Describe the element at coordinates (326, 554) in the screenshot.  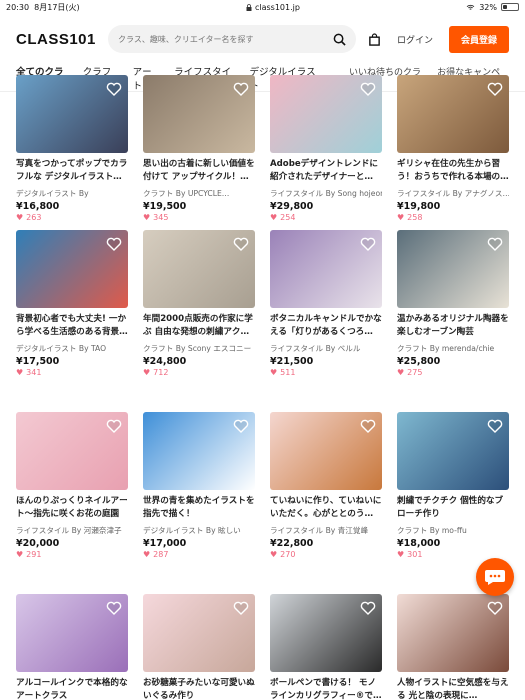
I see `class-likes: ♥ 270` at that location.